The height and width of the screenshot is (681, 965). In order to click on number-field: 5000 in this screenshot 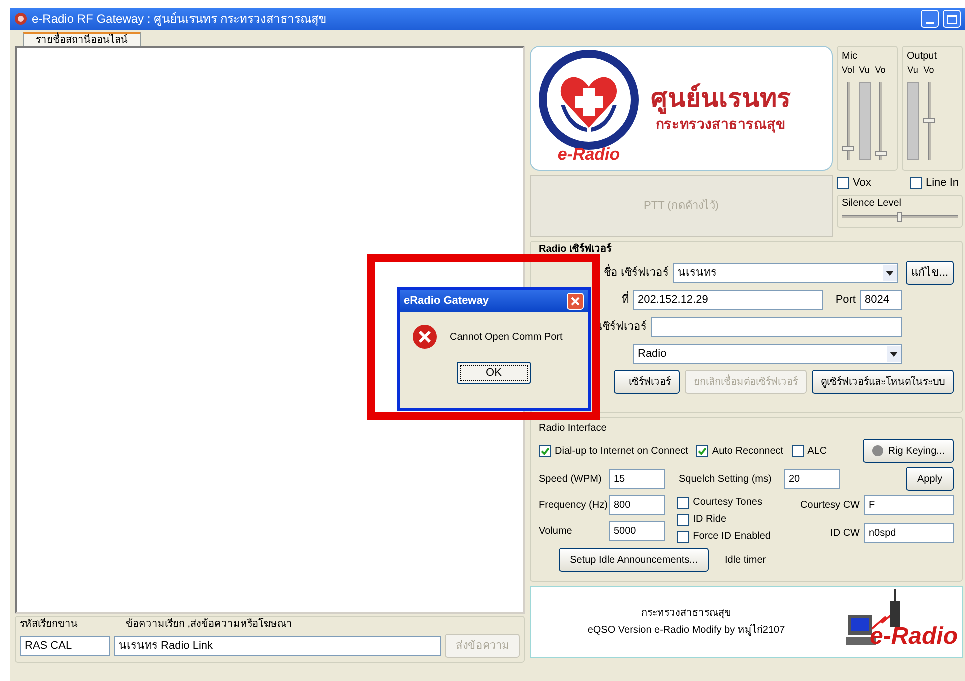, I will do `click(637, 531)`.